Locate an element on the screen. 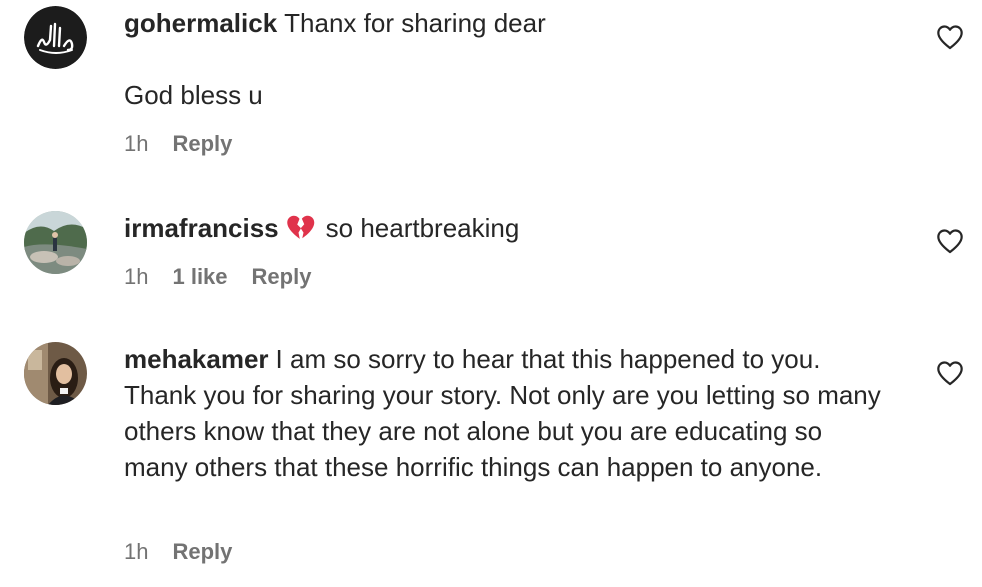  comment-meta: 1h 1 like Reply is located at coordinates (217, 277).